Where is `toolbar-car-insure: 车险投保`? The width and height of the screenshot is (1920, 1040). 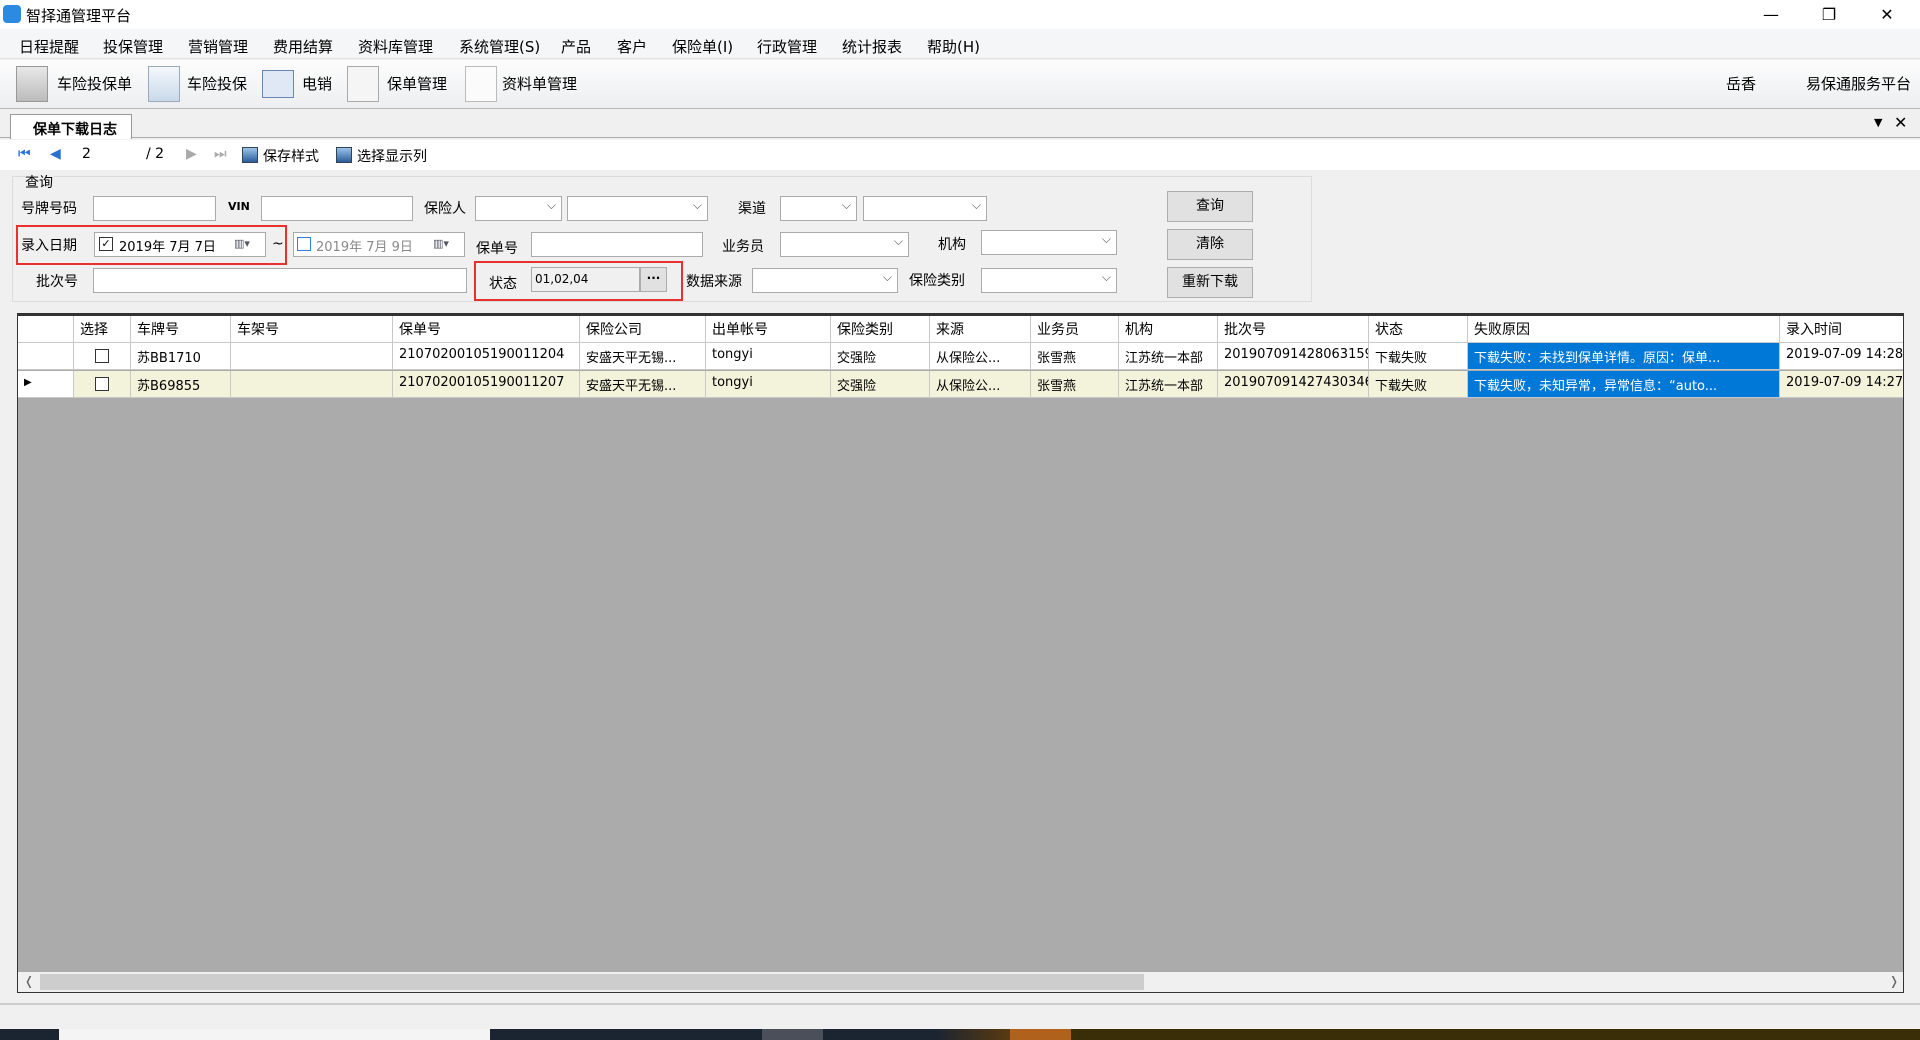
toolbar-car-insure: 车险投保 is located at coordinates (217, 83).